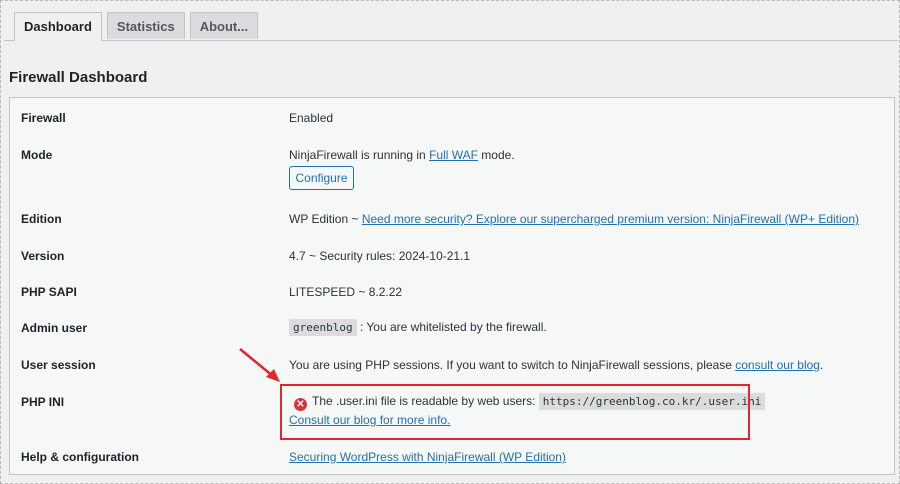 The width and height of the screenshot is (900, 484). Describe the element at coordinates (43, 118) in the screenshot. I see `firewall-label: Firewall` at that location.